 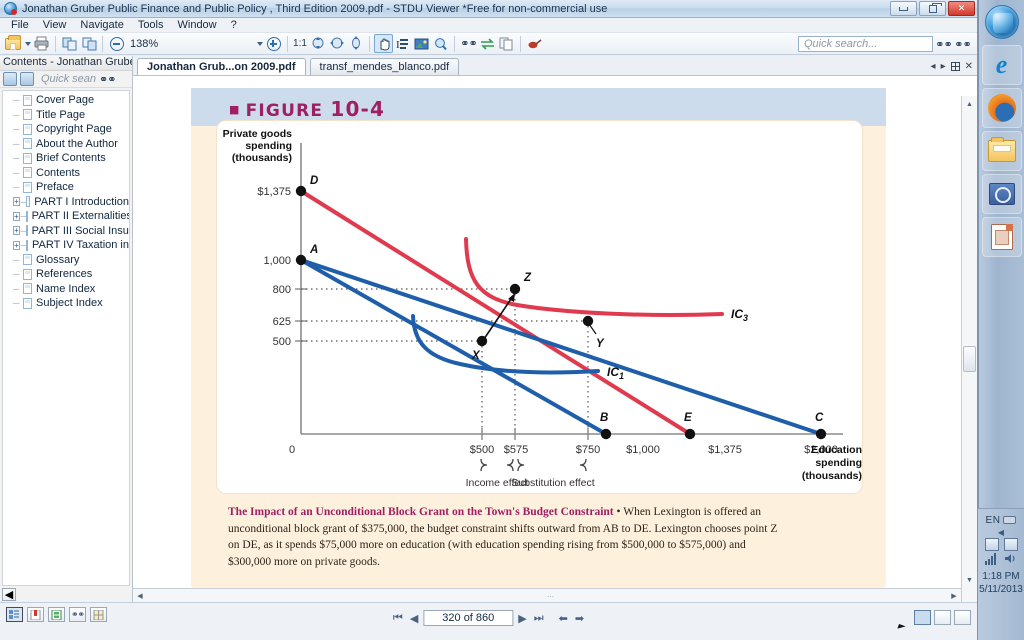 I want to click on close-button: ✕, so click(x=961, y=8).